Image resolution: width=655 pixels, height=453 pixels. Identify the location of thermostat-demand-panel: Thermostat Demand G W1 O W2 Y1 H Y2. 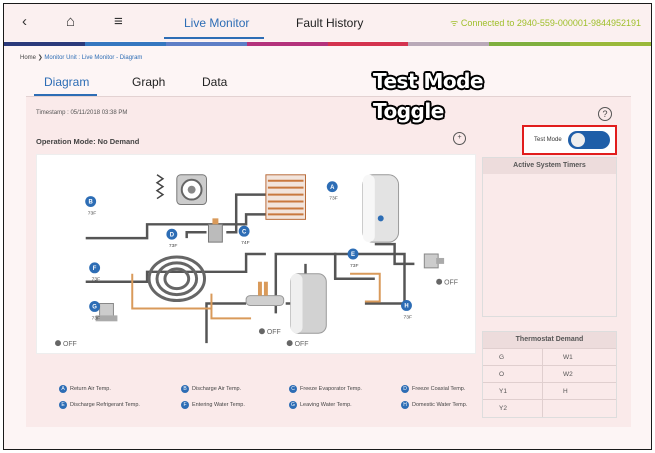
(549, 374).